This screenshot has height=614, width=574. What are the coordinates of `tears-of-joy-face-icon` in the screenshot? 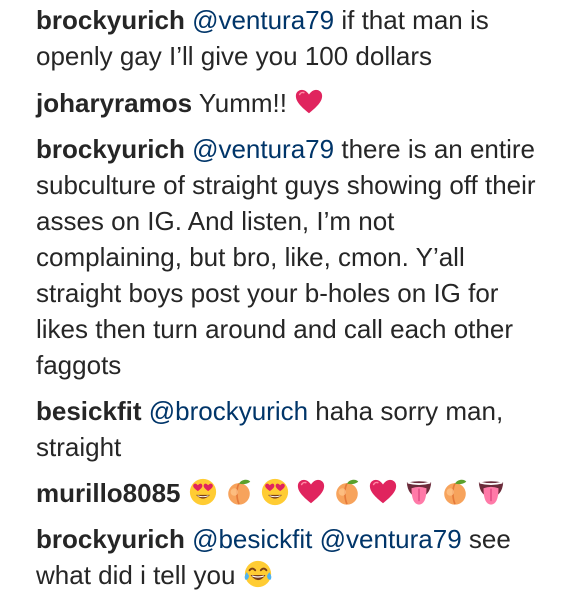 It's located at (258, 574).